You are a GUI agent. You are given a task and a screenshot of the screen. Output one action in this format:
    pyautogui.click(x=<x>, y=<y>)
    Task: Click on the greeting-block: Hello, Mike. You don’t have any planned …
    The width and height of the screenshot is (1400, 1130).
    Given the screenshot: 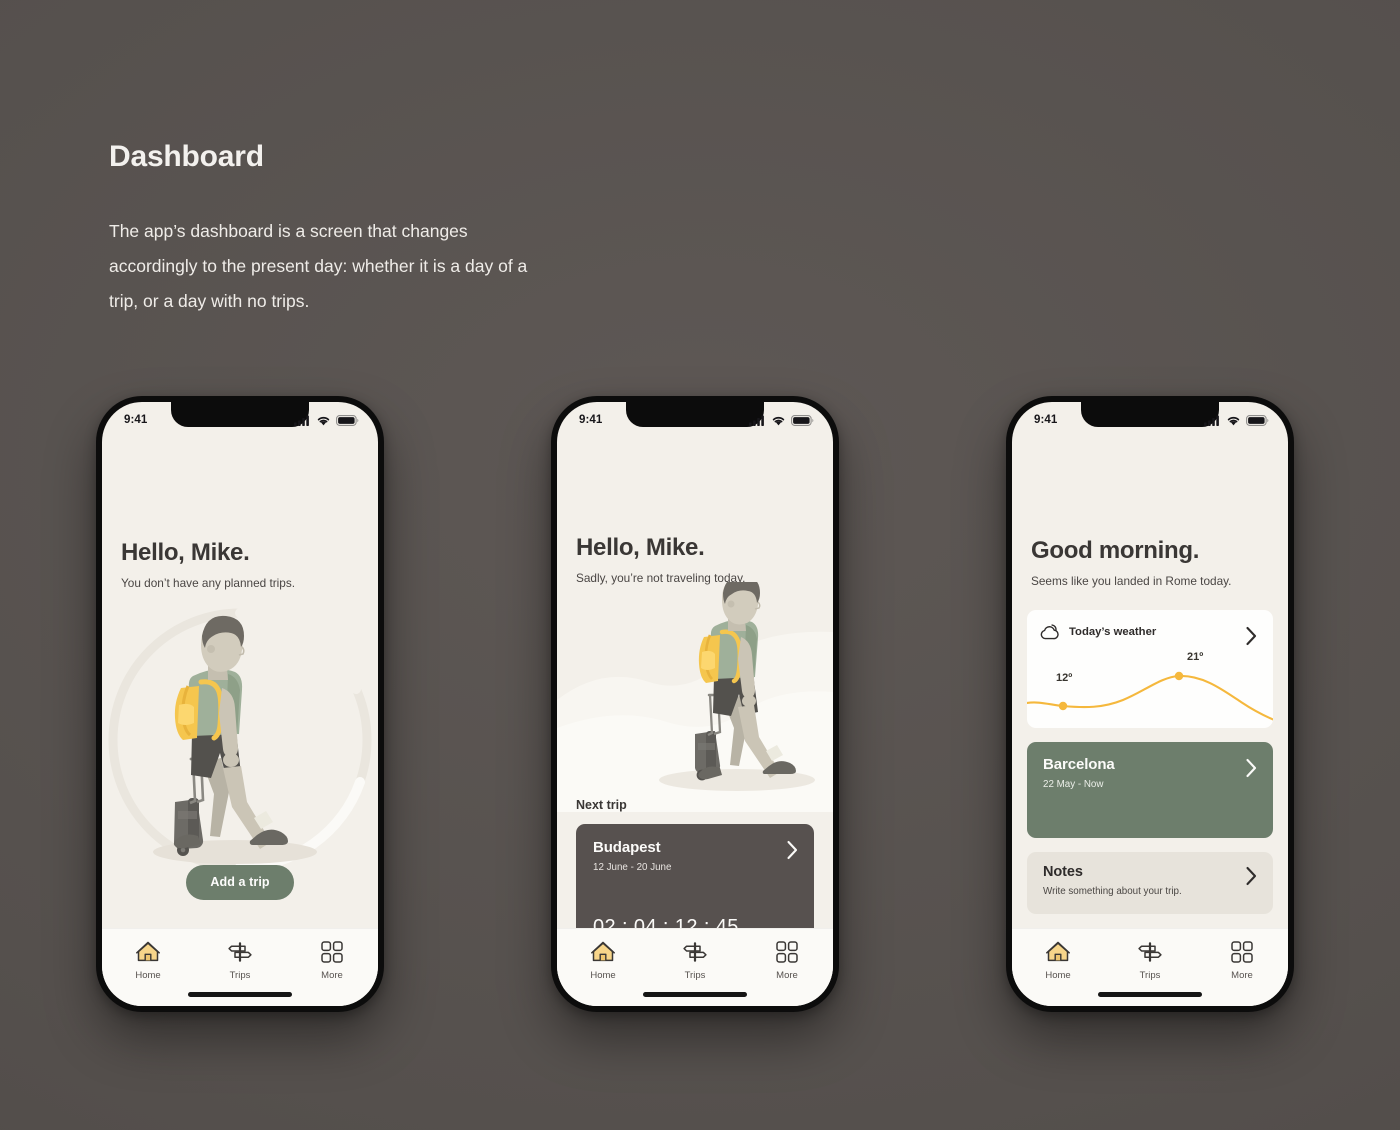 What is the action you would take?
    pyautogui.click(x=208, y=564)
    